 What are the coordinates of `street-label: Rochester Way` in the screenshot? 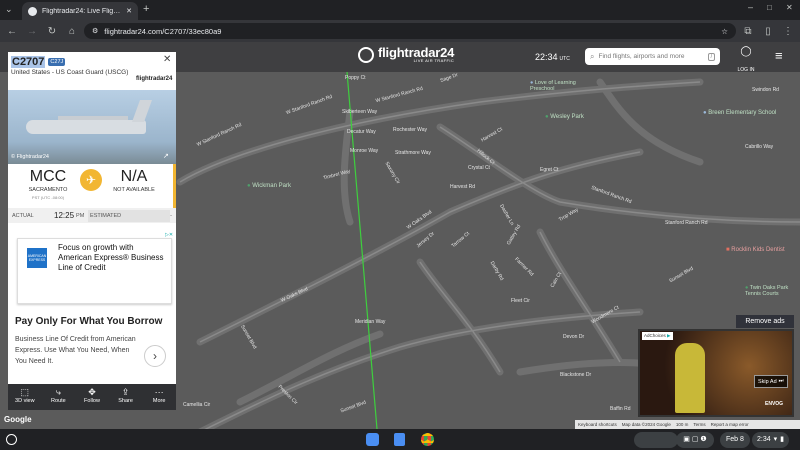 It's located at (410, 130).